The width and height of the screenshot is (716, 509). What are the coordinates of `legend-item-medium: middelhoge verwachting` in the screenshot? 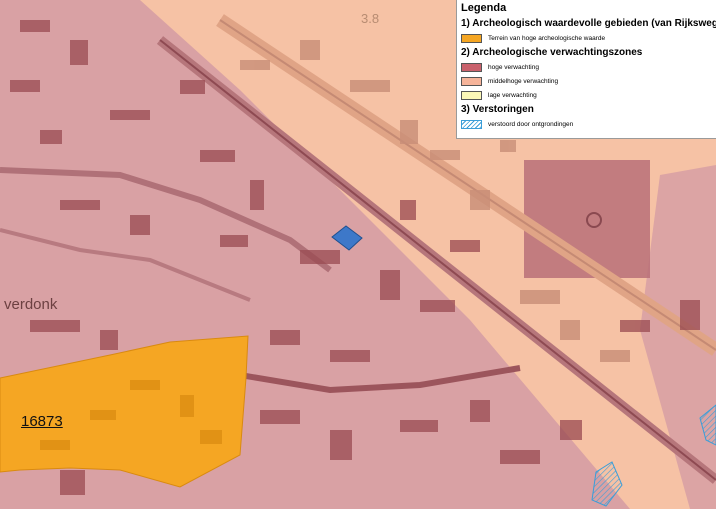 It's located at (586, 81).